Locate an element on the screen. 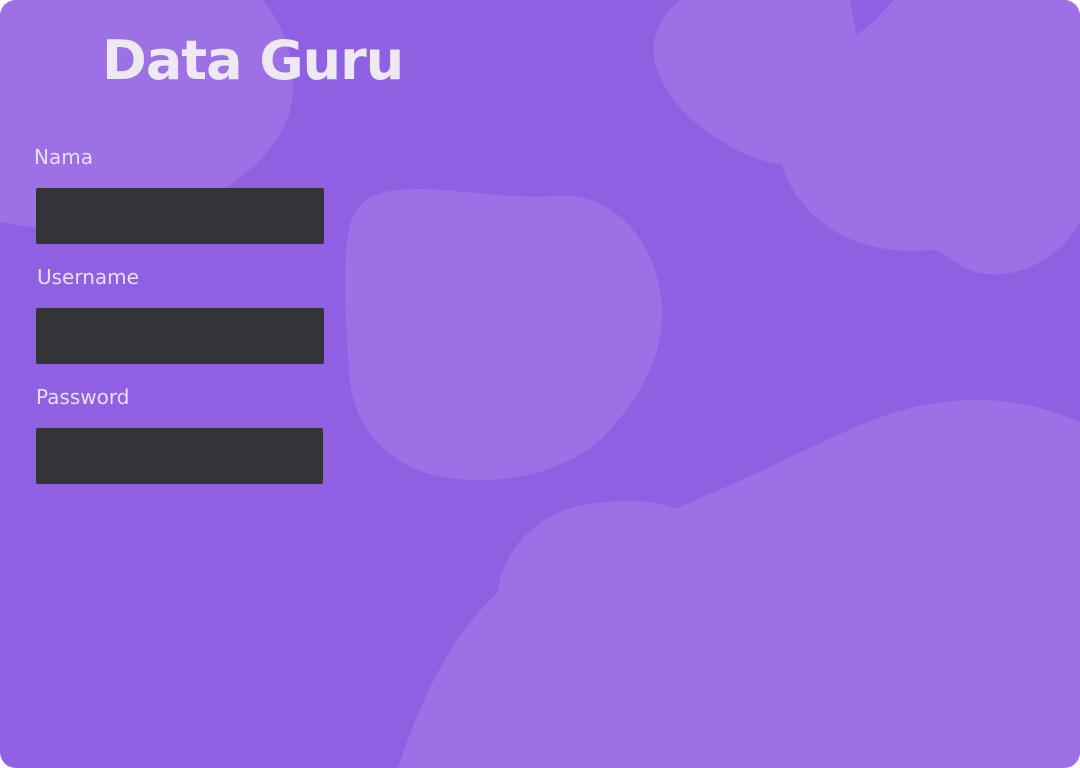  username-label: Username is located at coordinates (88, 277).